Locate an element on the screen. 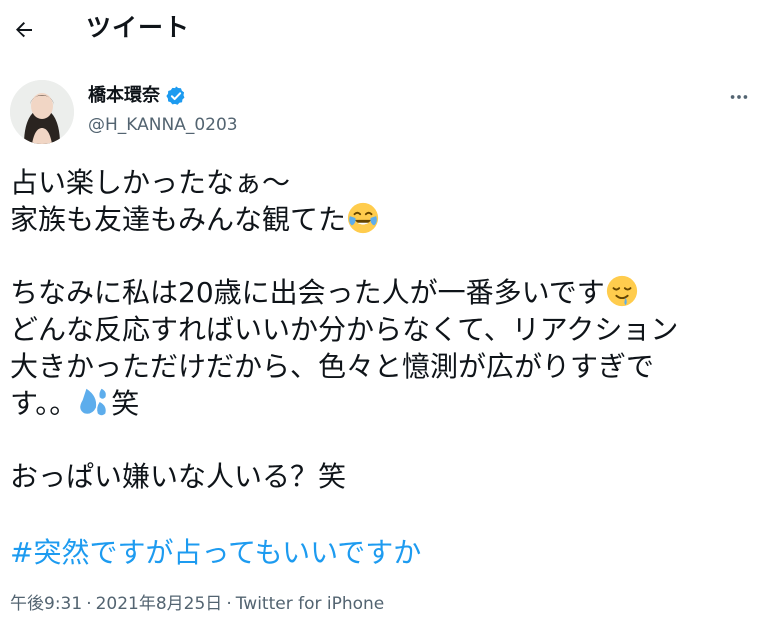 This screenshot has width=768, height=640. tweet-line: ちなみに私は20歳に出会った人が一番多いです is located at coordinates (382, 292).